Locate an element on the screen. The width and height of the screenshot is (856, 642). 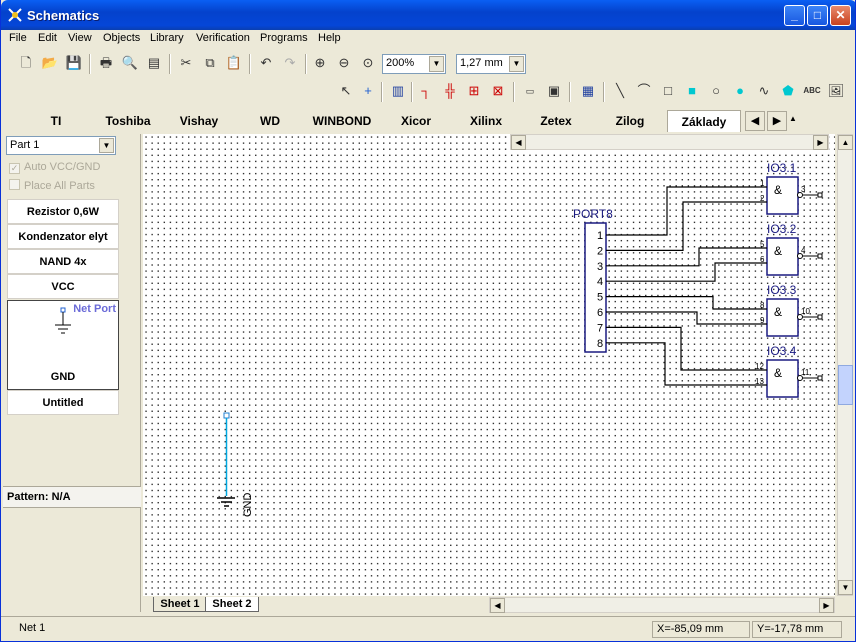
paste-icon: 📋 is located at coordinates (234, 63).